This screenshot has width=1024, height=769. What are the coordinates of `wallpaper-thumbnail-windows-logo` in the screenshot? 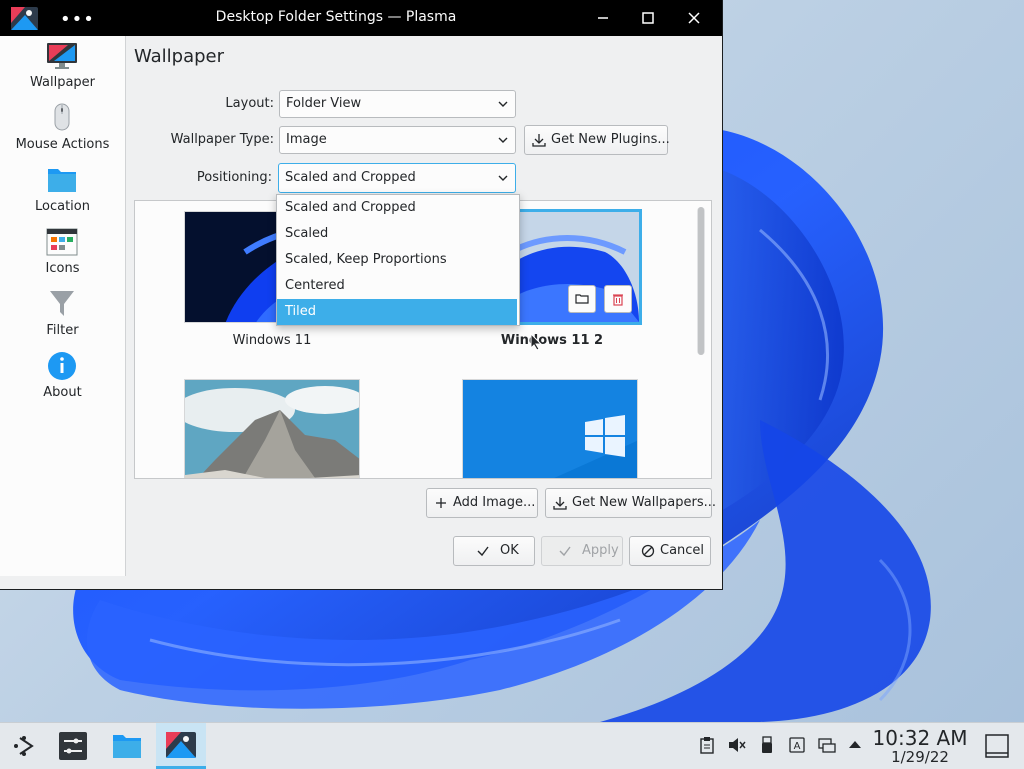 It's located at (550, 428).